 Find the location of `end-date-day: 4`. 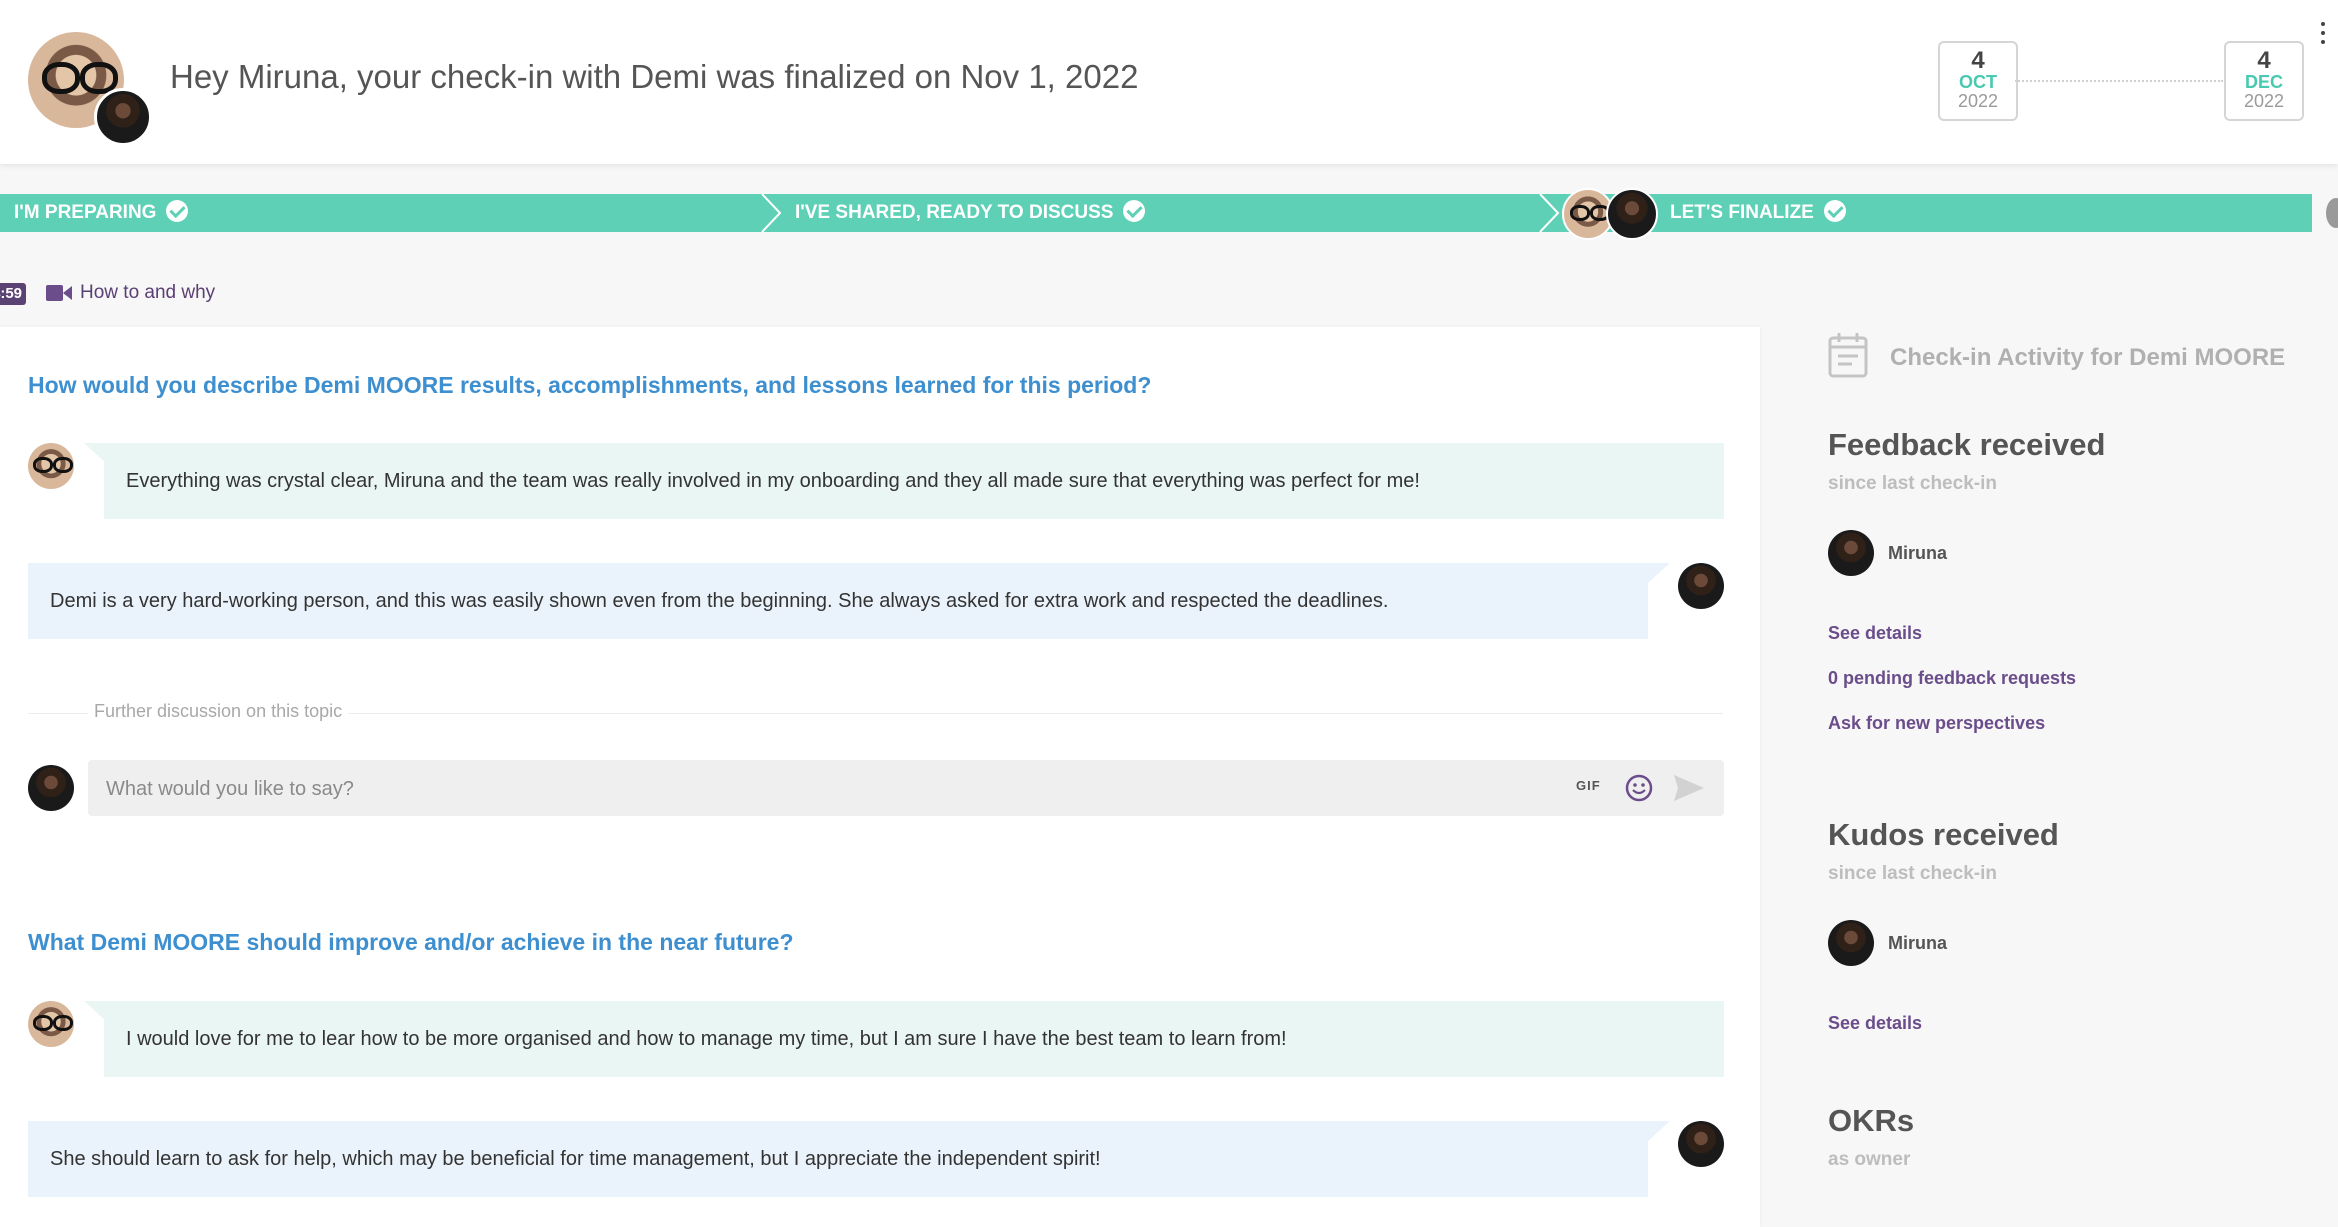

end-date-day: 4 is located at coordinates (2264, 60).